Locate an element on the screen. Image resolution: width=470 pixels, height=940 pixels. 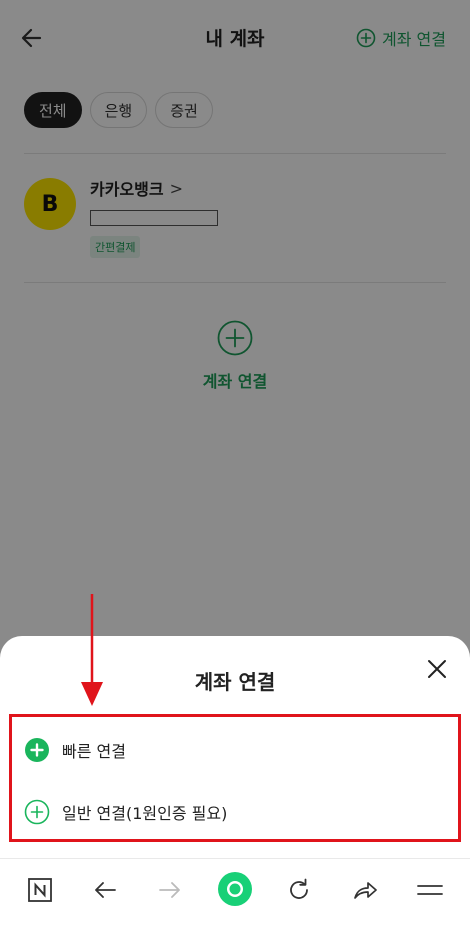
menu-icon is located at coordinates (430, 890).